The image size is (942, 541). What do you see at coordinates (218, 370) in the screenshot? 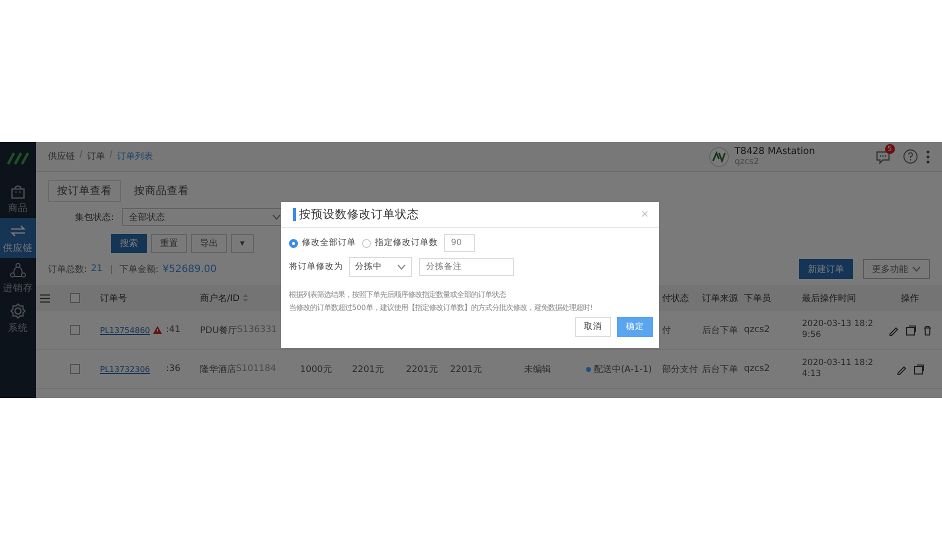
I see `merchant-name: 隆华酒店` at bounding box center [218, 370].